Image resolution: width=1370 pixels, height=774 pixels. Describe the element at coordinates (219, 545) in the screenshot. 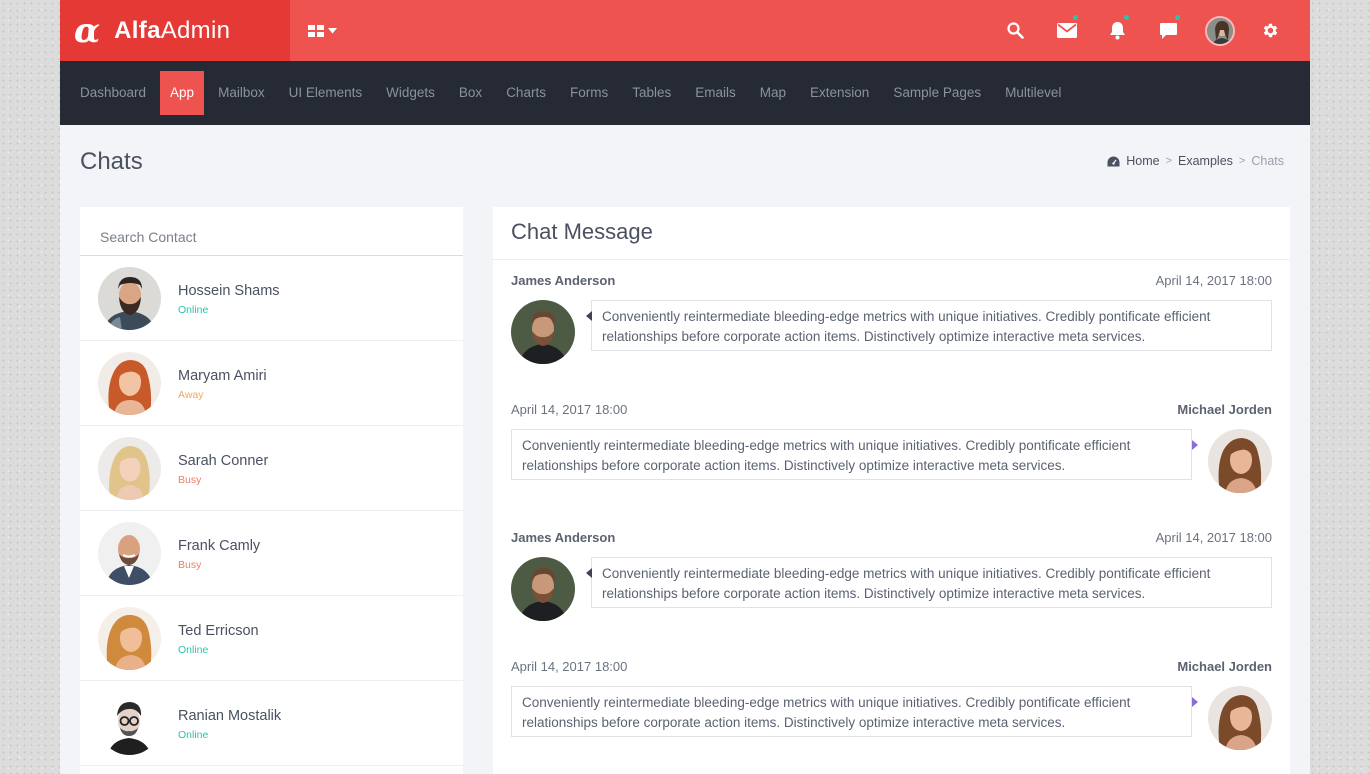

I see `contact-name: Frank Camly` at that location.